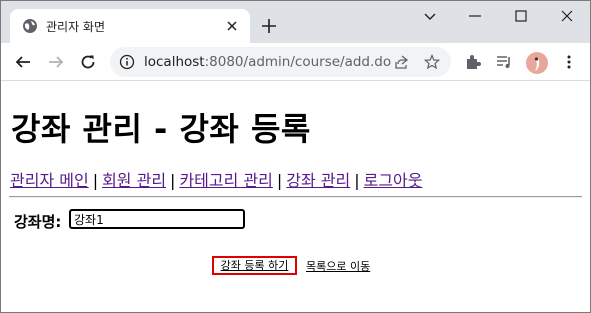  Describe the element at coordinates (475, 16) in the screenshot. I see `minimize-icon` at that location.